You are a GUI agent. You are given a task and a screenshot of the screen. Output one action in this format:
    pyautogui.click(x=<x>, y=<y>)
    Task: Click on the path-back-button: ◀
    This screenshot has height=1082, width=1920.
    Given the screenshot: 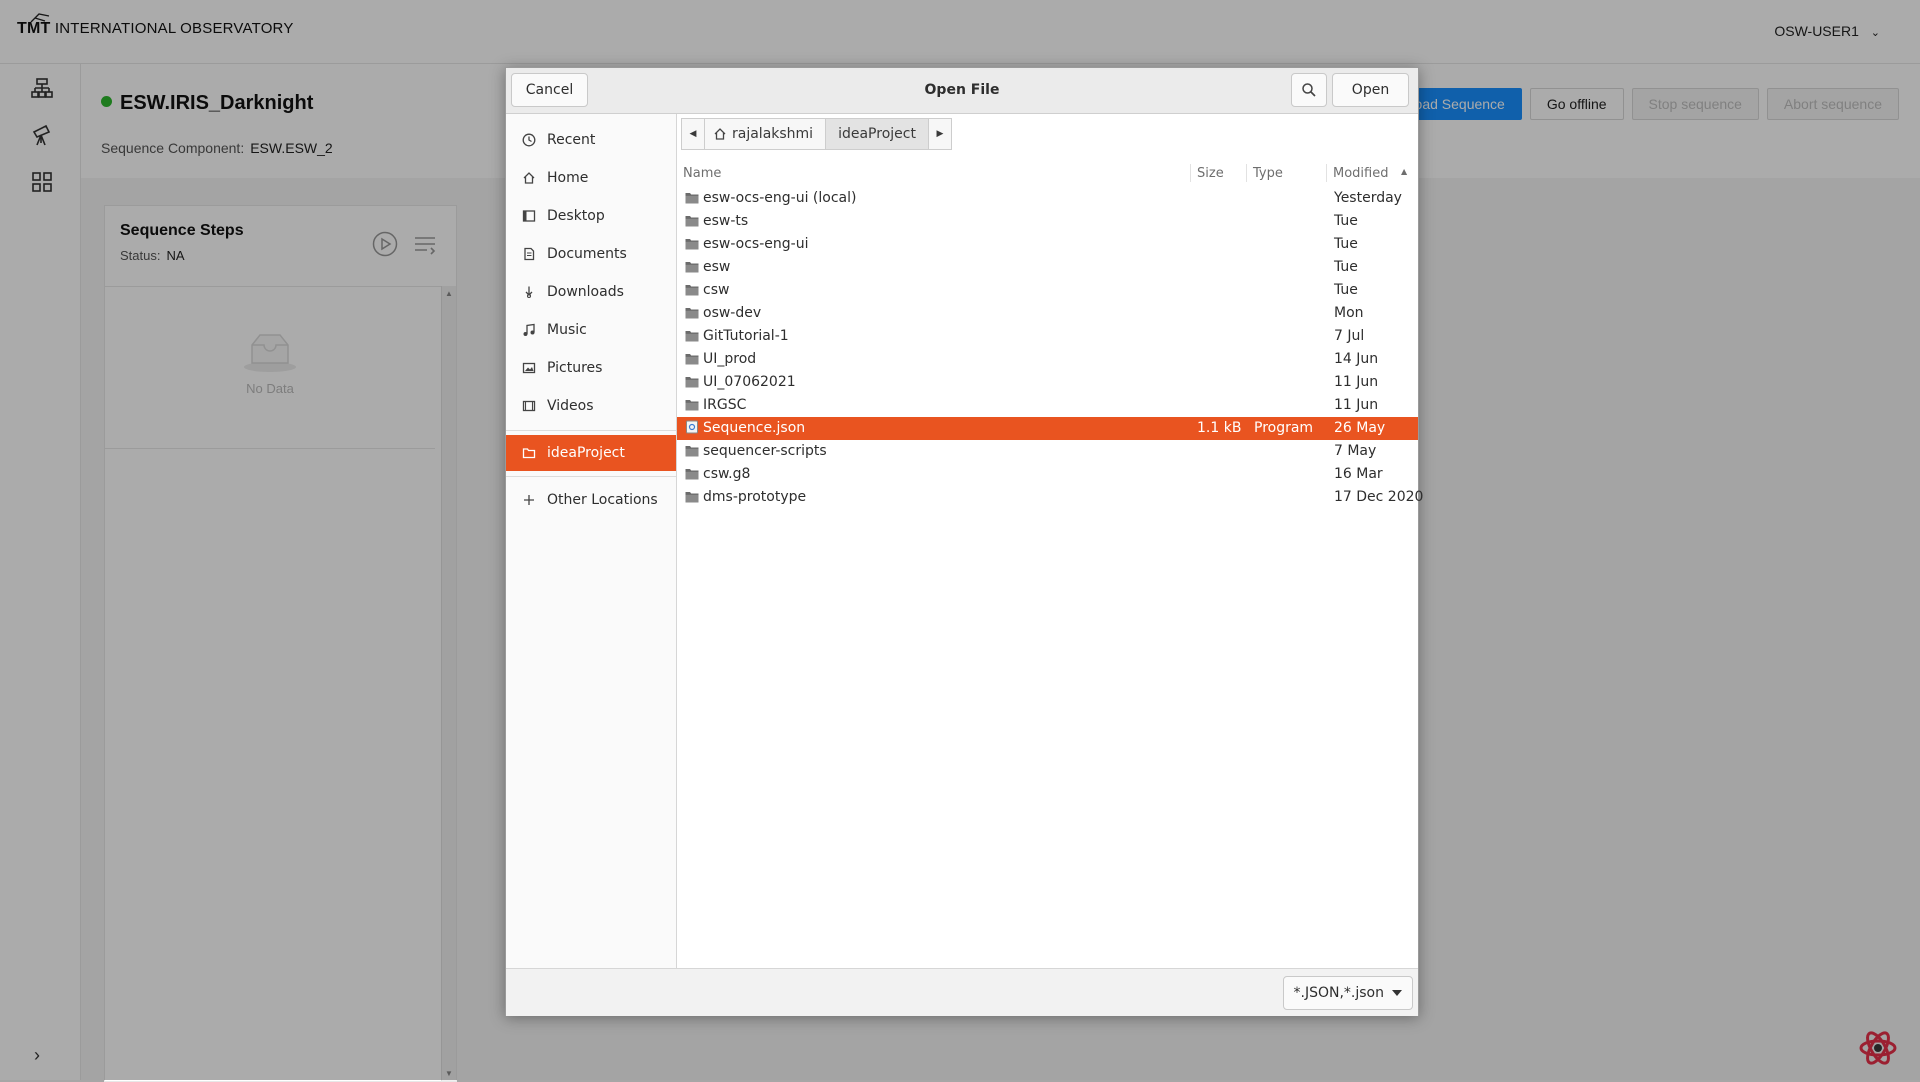 What is the action you would take?
    pyautogui.click(x=693, y=134)
    